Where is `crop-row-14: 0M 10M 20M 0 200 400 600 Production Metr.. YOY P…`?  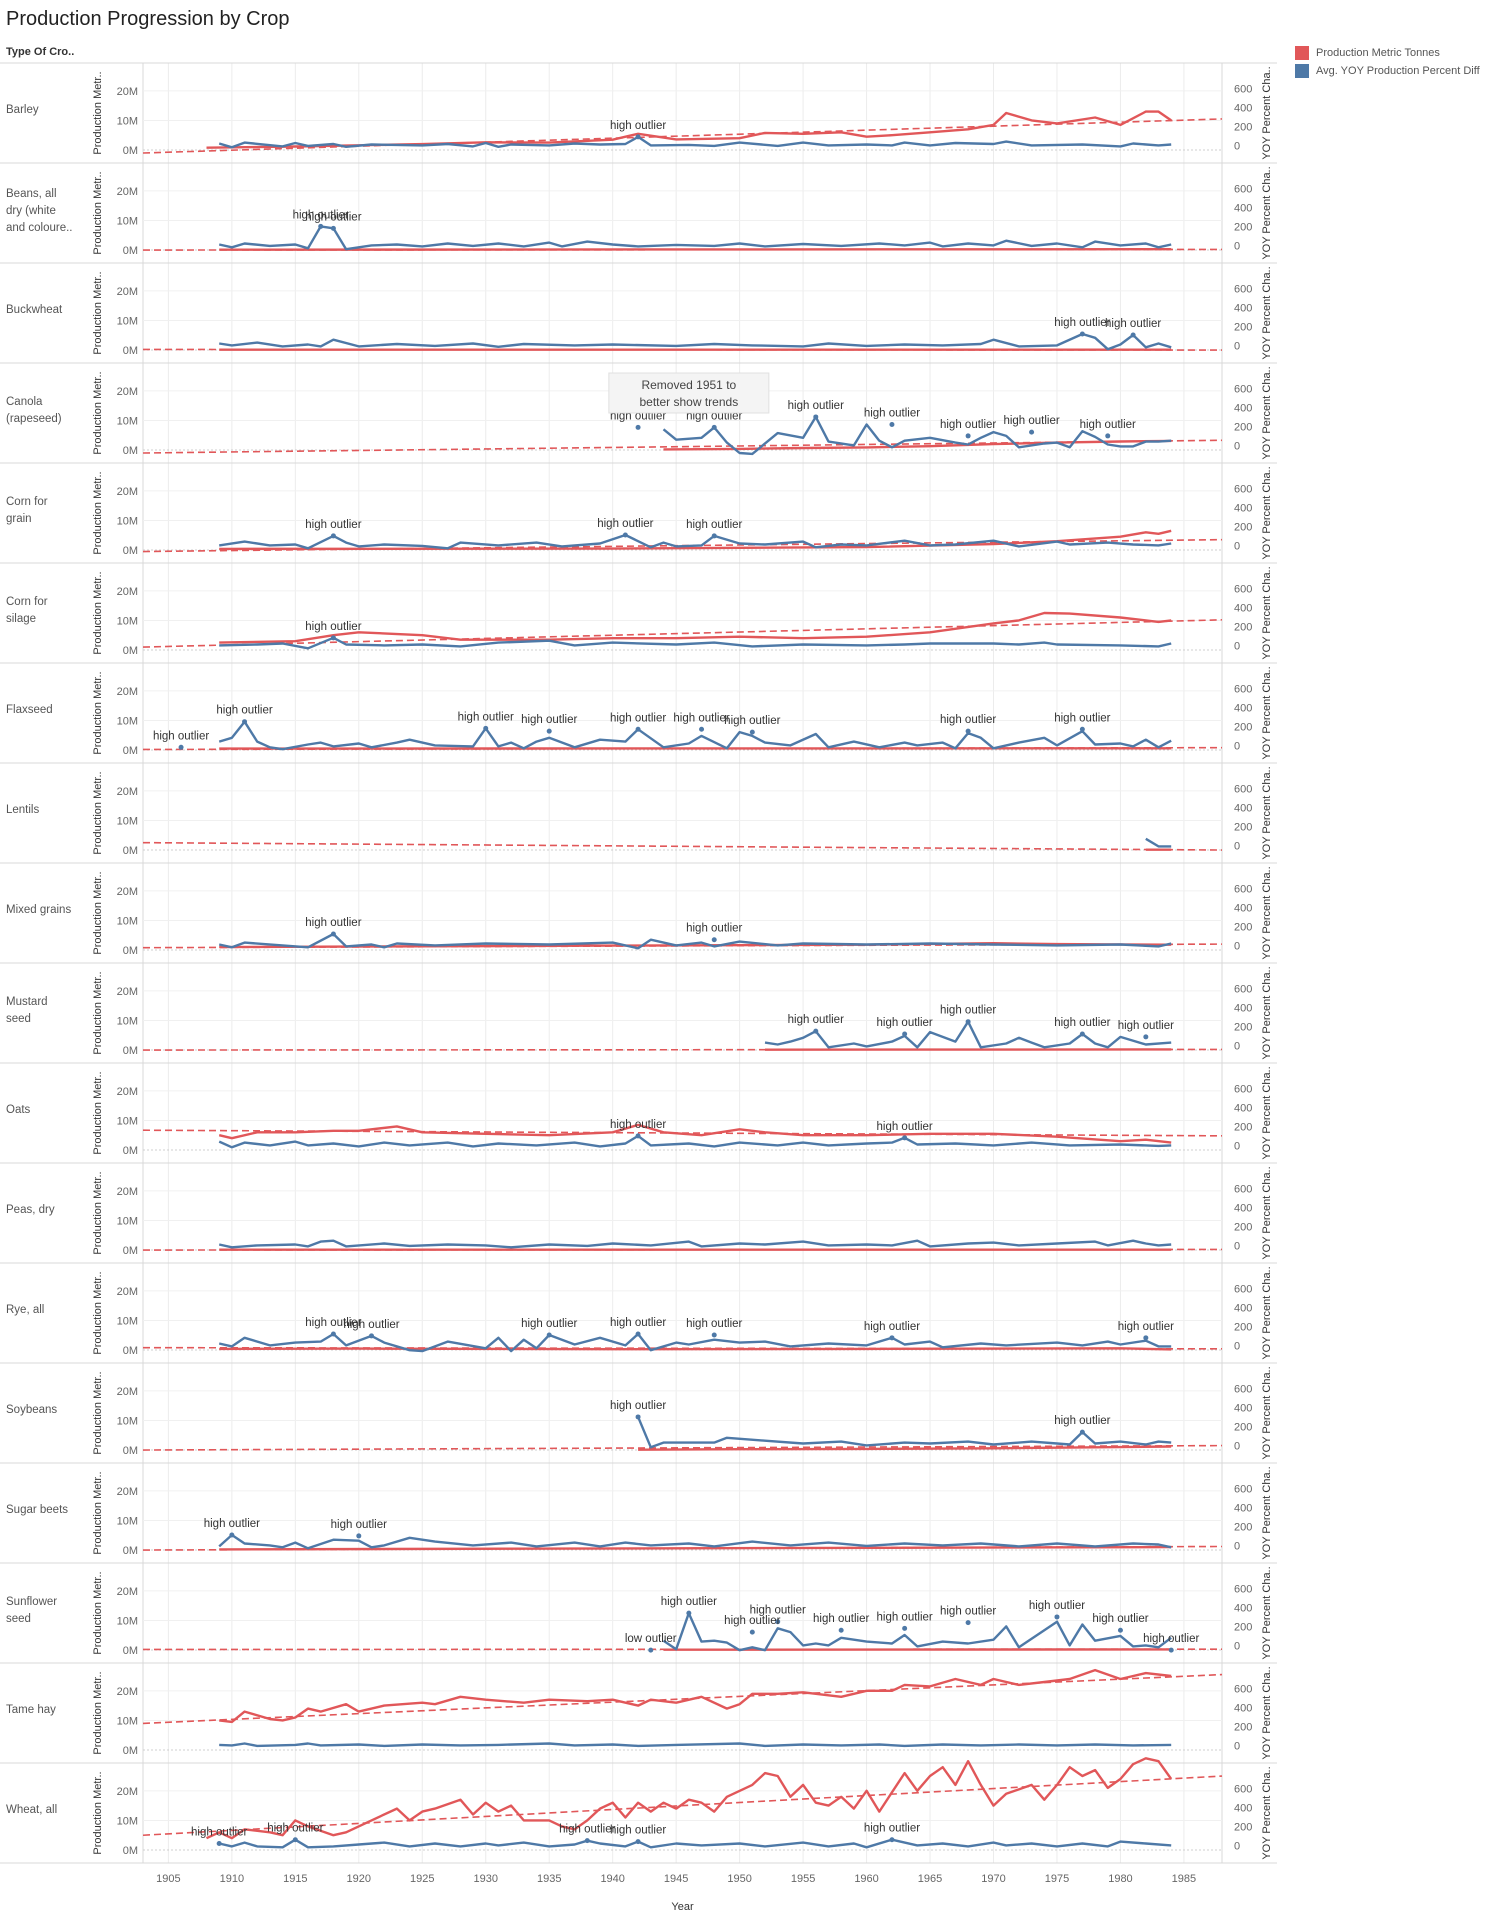 crop-row-14: 0M 10M 20M 0 200 400 600 Production Metr.. YOY P… is located at coordinates (638, 1513).